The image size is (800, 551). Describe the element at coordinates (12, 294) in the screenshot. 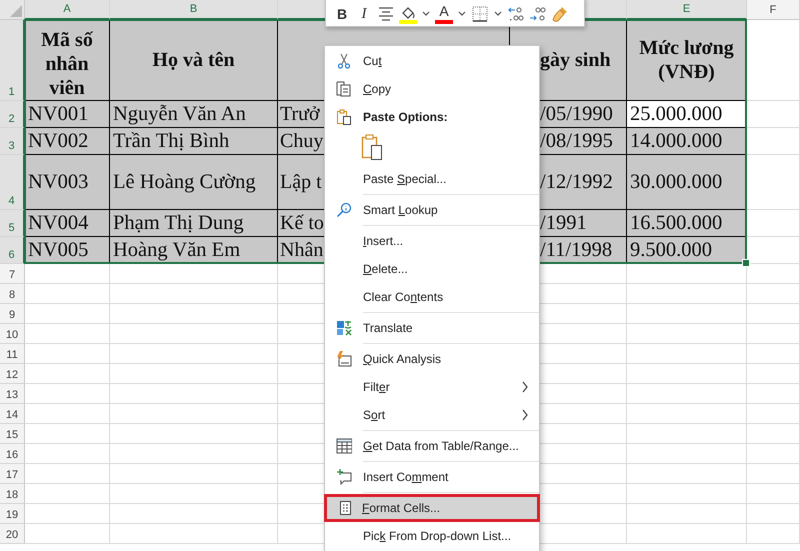

I see `row-header: 8` at that location.